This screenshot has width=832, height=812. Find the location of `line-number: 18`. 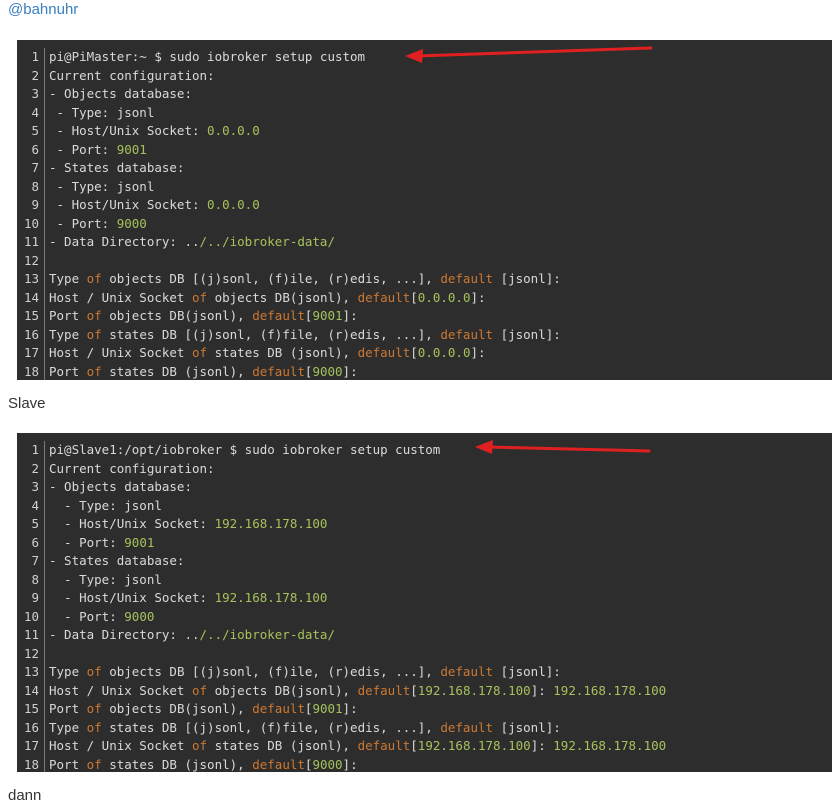

line-number: 18 is located at coordinates (31, 371).